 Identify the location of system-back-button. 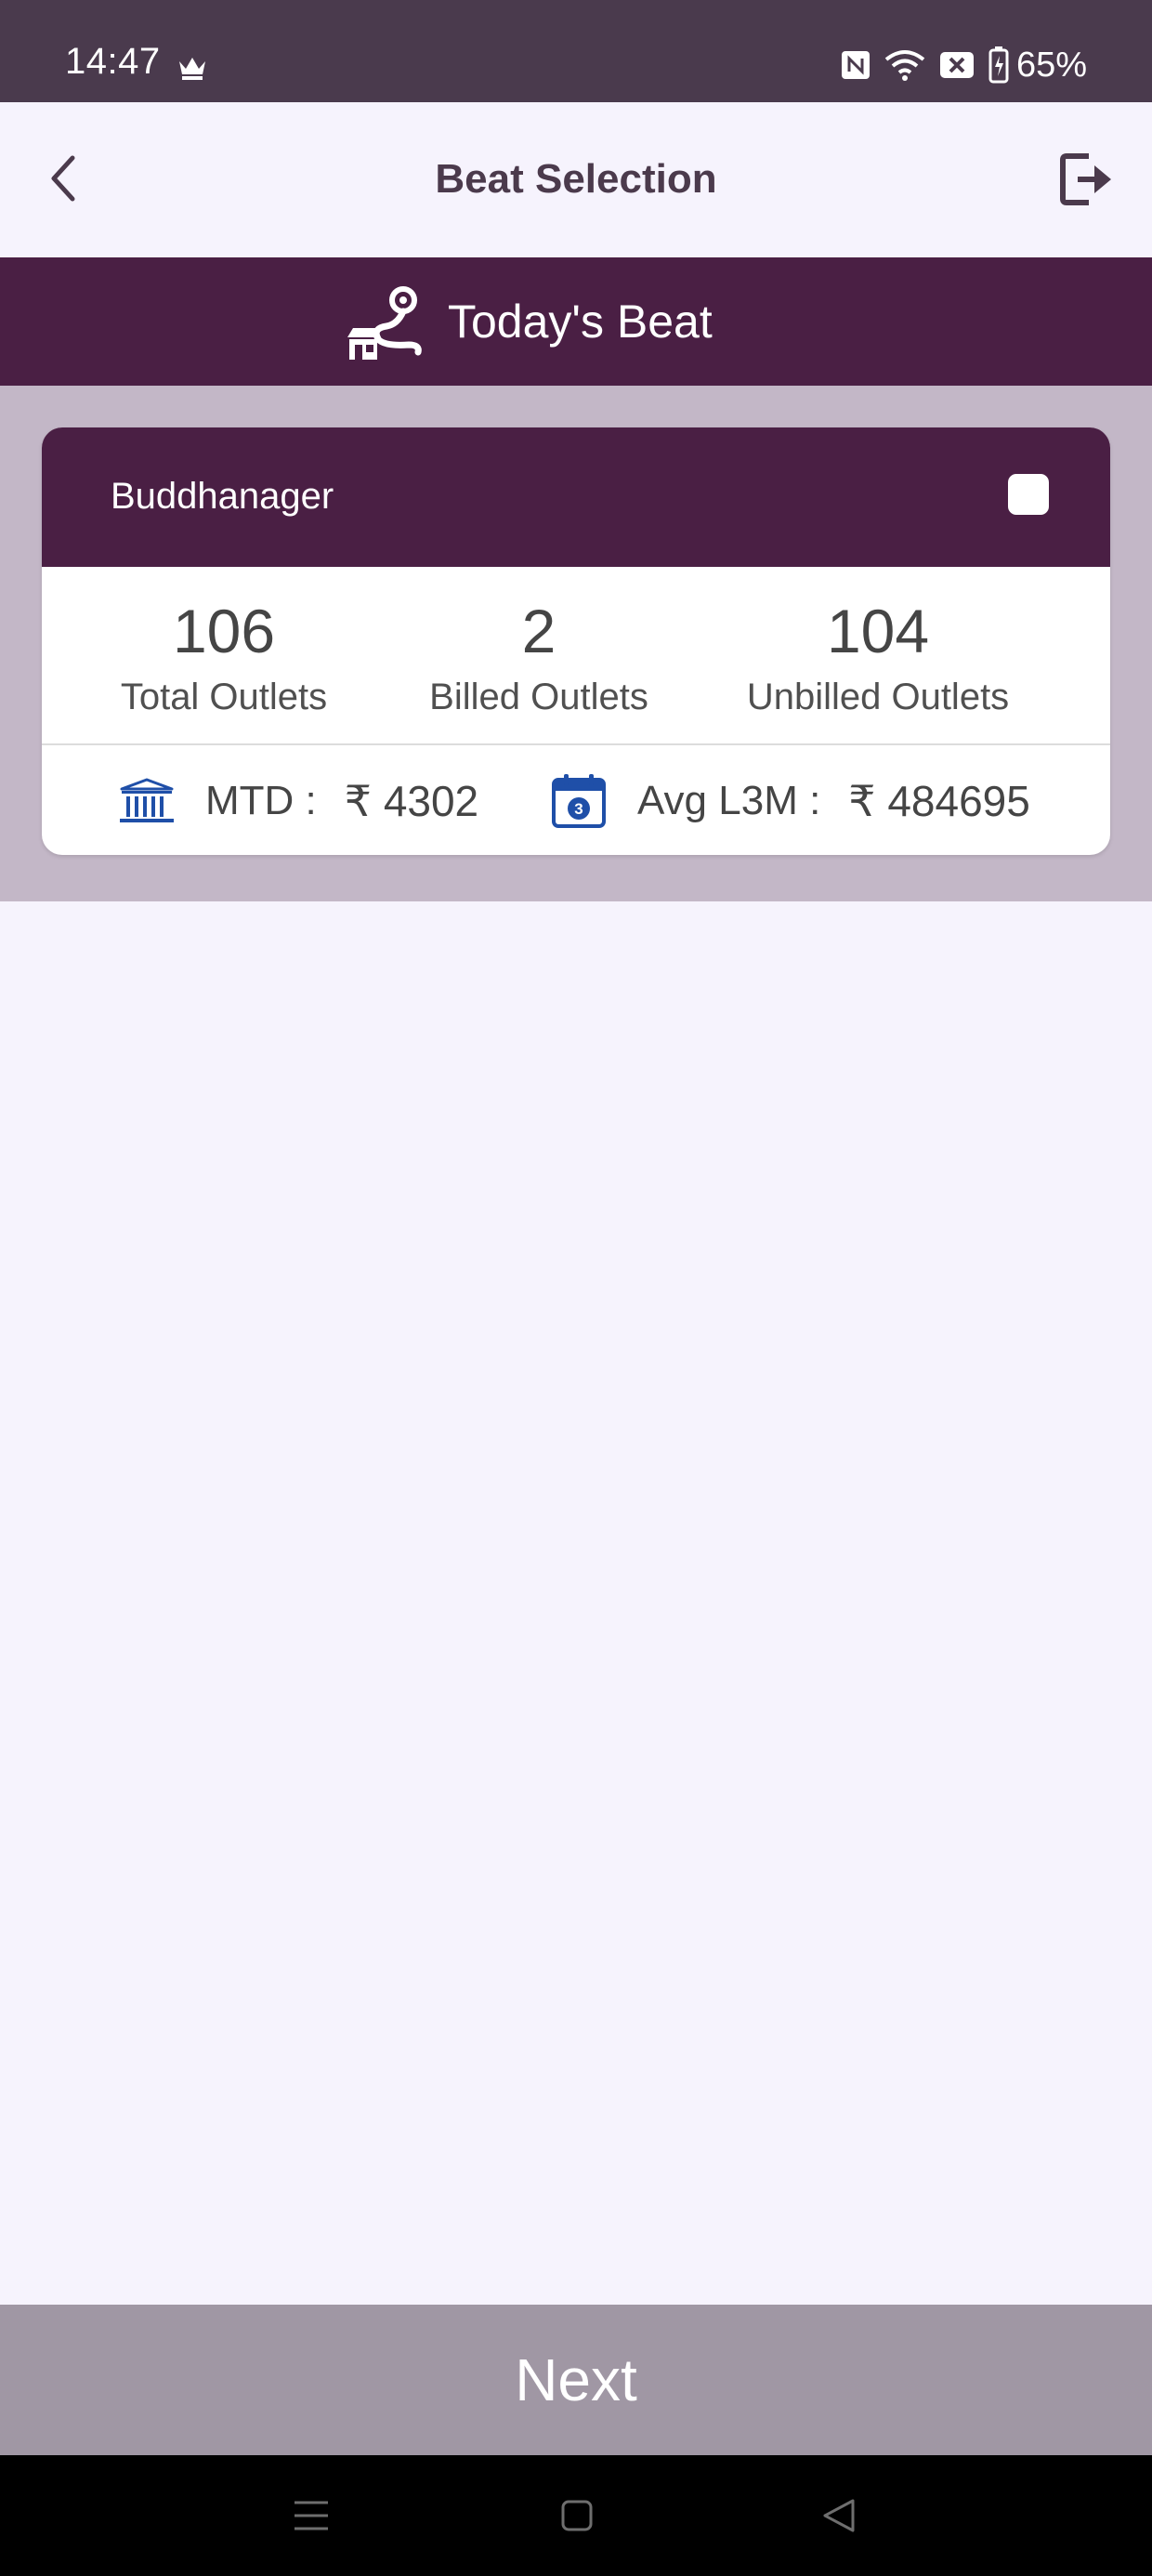
(839, 2515).